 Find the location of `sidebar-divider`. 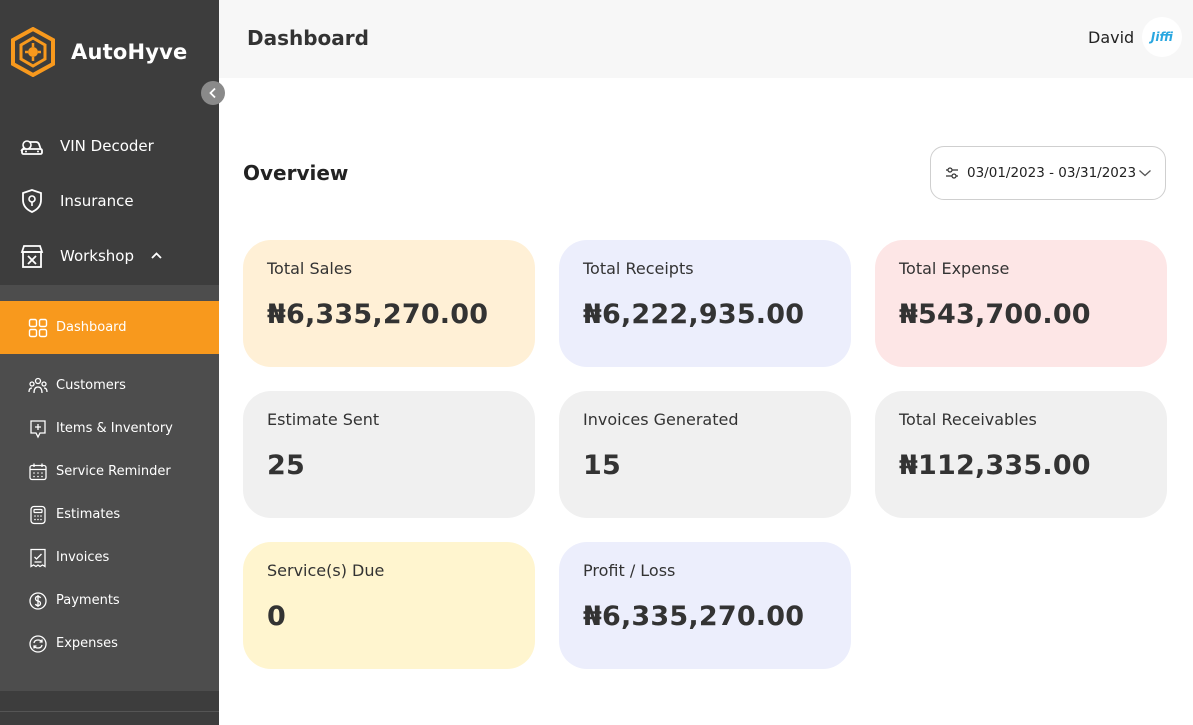

sidebar-divider is located at coordinates (109, 711).